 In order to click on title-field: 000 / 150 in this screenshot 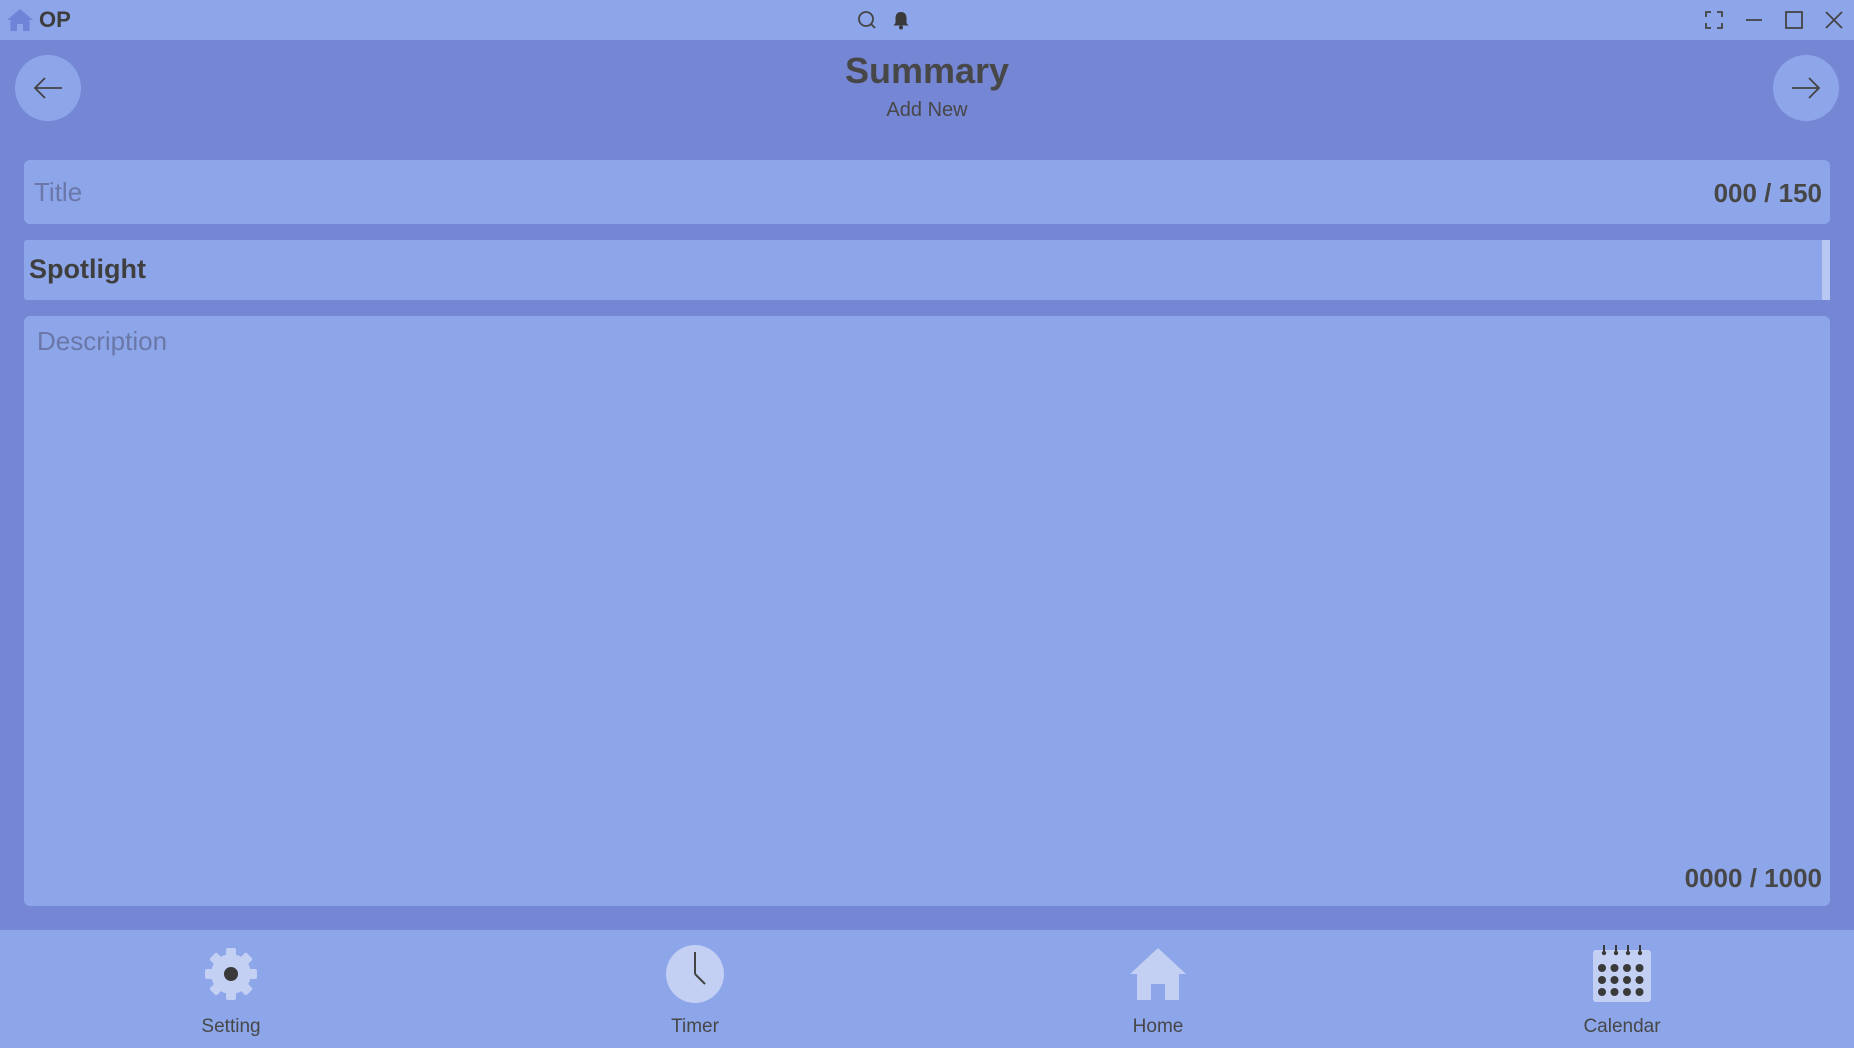, I will do `click(927, 192)`.